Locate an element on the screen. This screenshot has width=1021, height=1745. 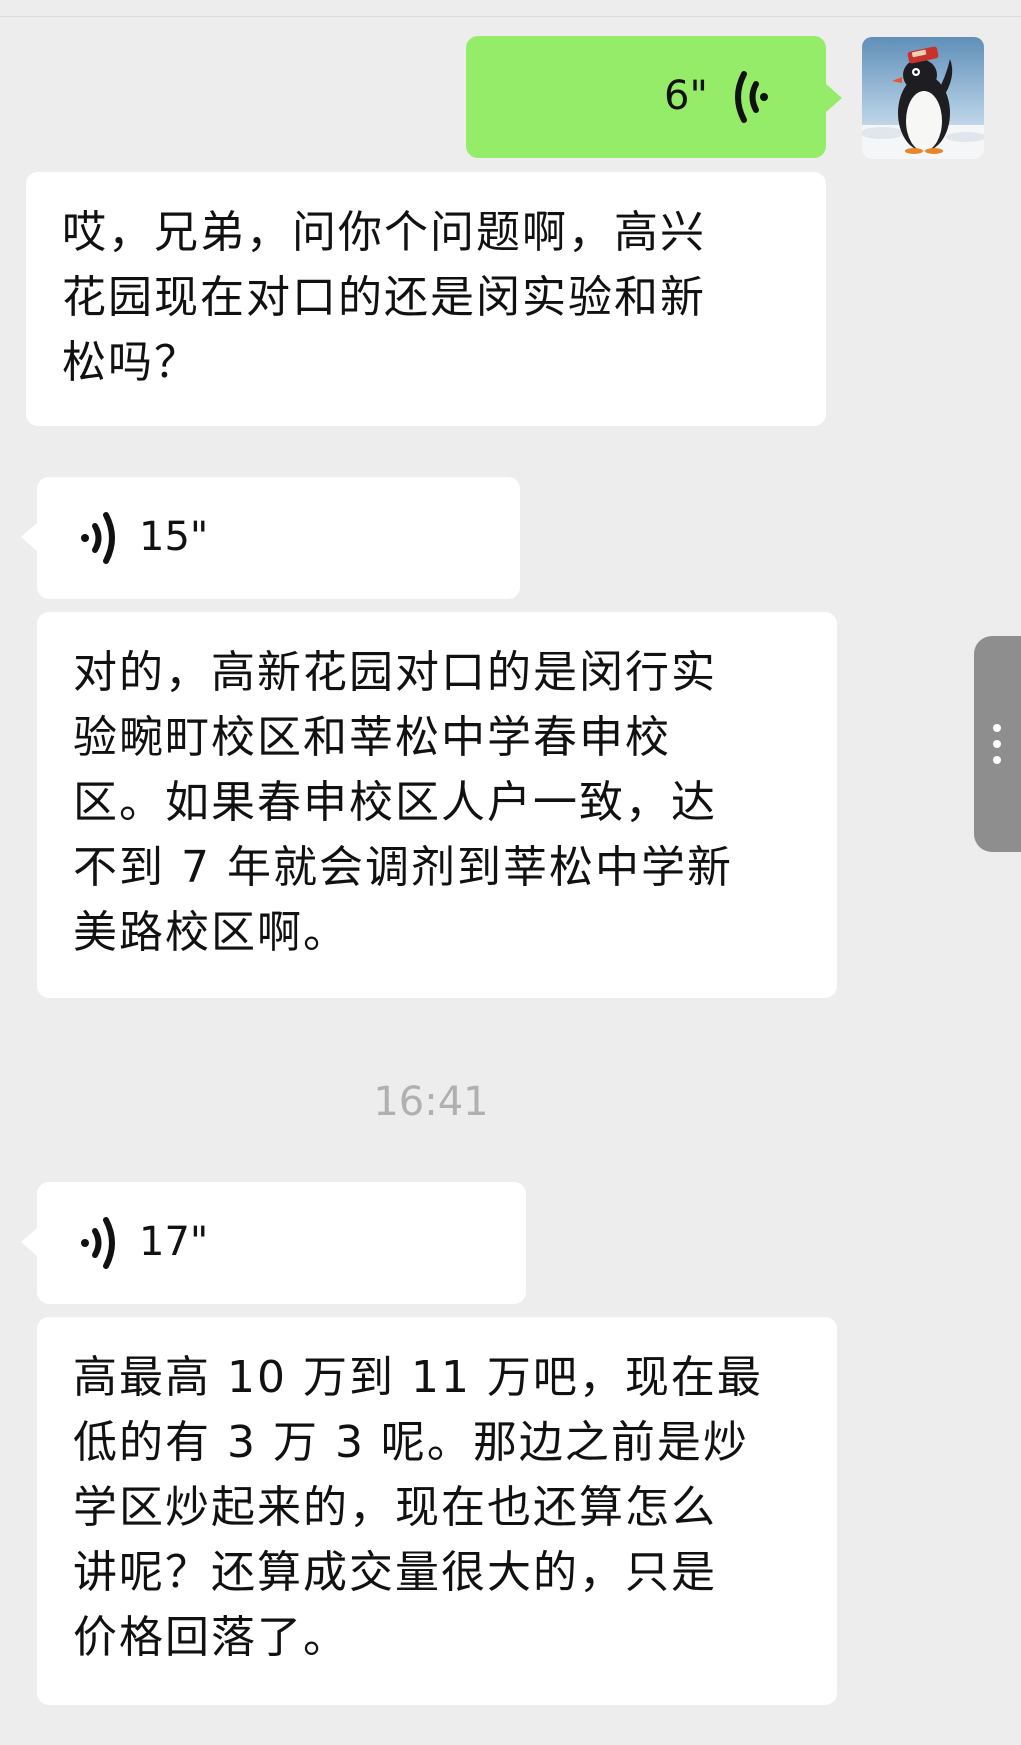
voice-duration: 17" is located at coordinates (174, 1242).